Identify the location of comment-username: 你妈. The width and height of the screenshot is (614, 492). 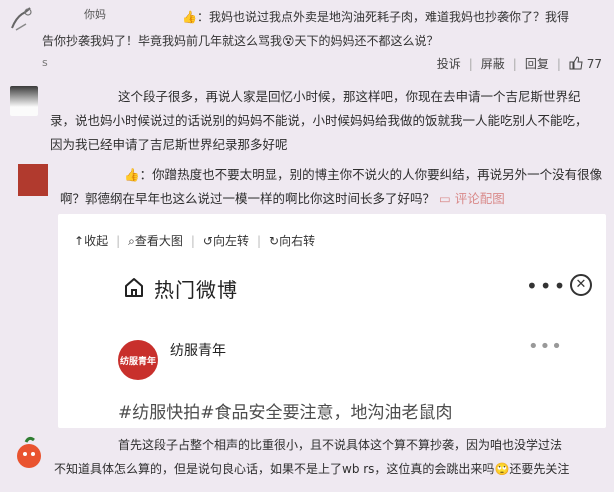
(95, 14).